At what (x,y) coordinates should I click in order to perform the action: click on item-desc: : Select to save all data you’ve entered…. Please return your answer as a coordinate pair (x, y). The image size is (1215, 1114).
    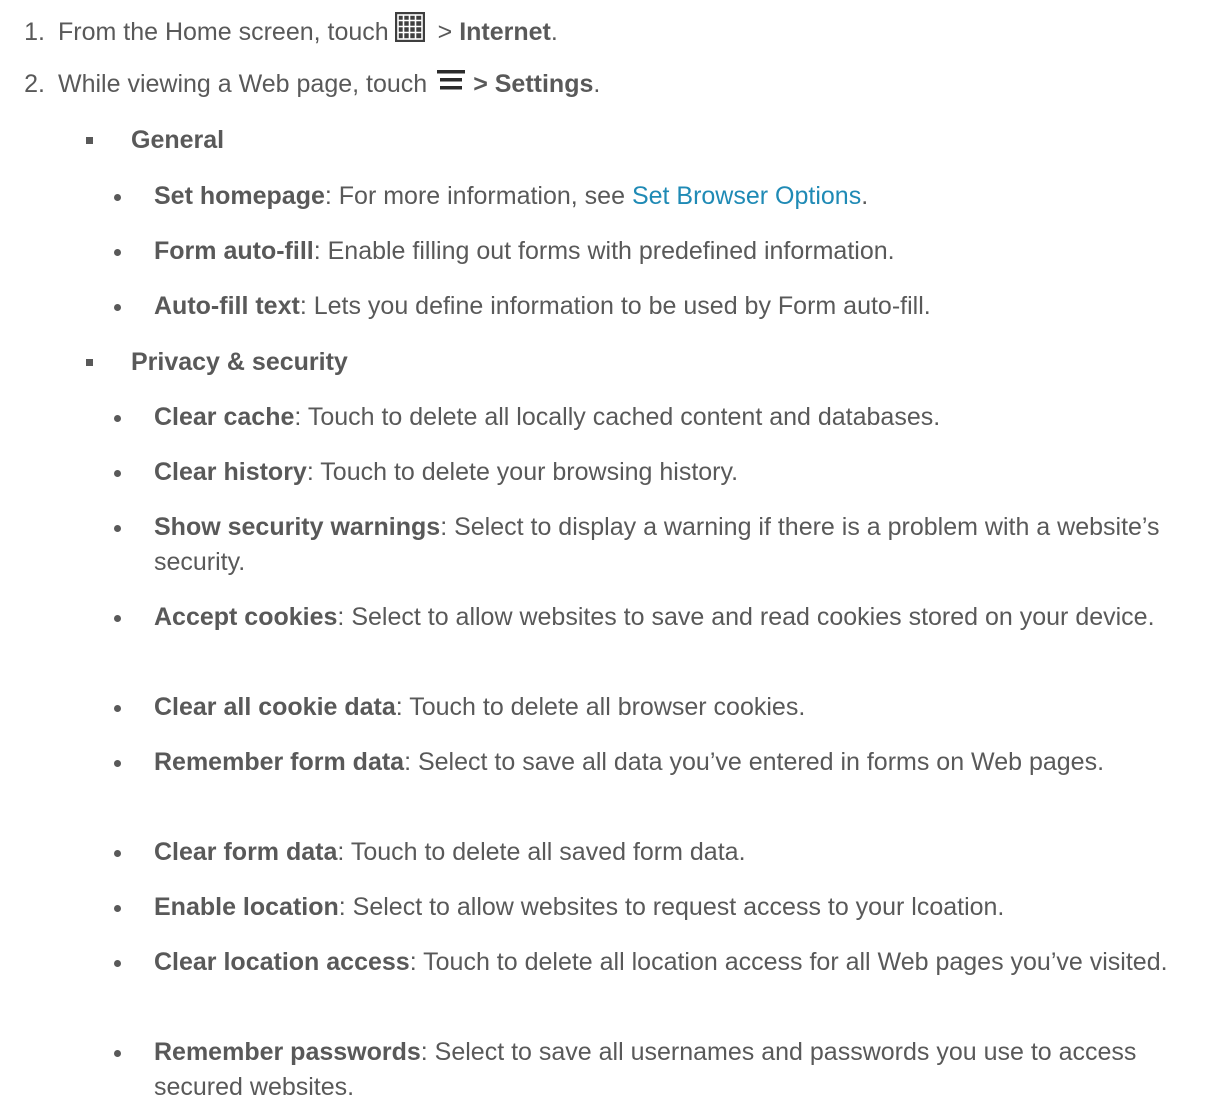
    Looking at the image, I should click on (754, 762).